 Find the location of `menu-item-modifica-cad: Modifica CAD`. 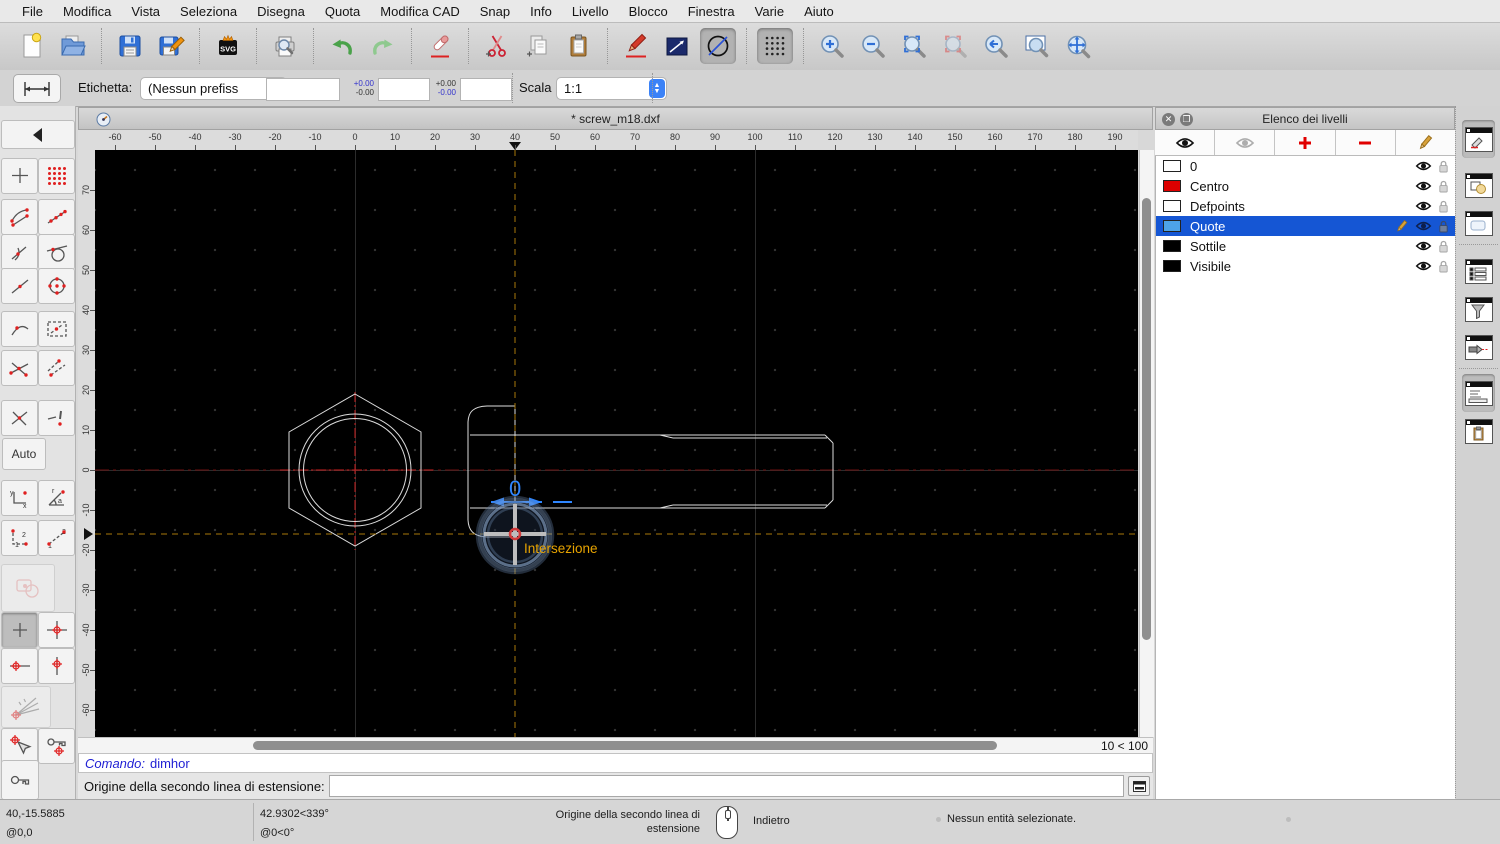

menu-item-modifica-cad: Modifica CAD is located at coordinates (419, 11).